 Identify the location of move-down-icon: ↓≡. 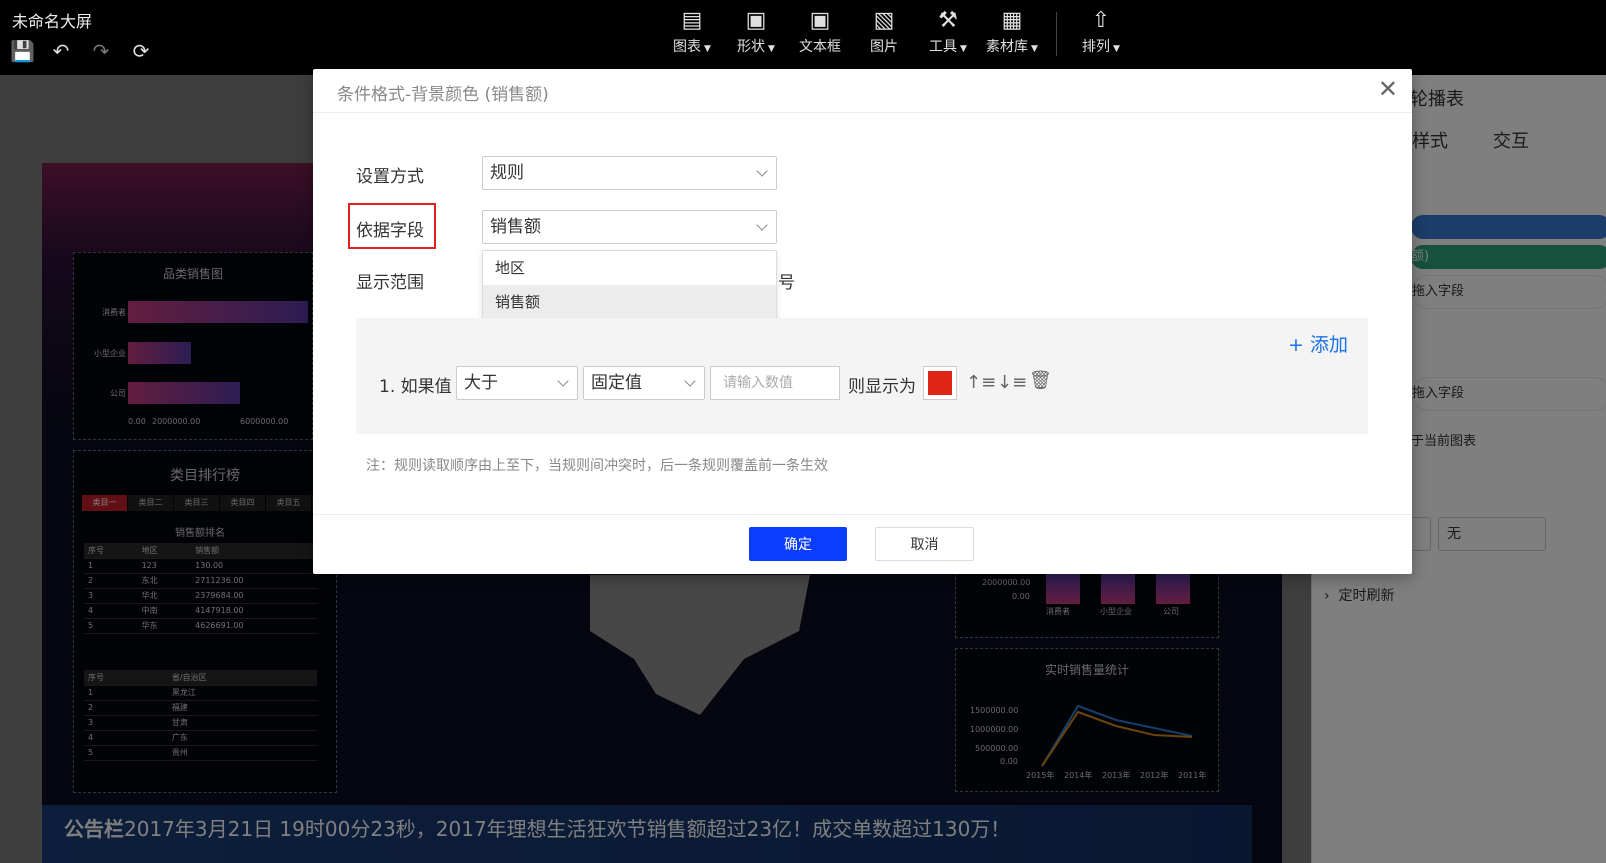
(1012, 382).